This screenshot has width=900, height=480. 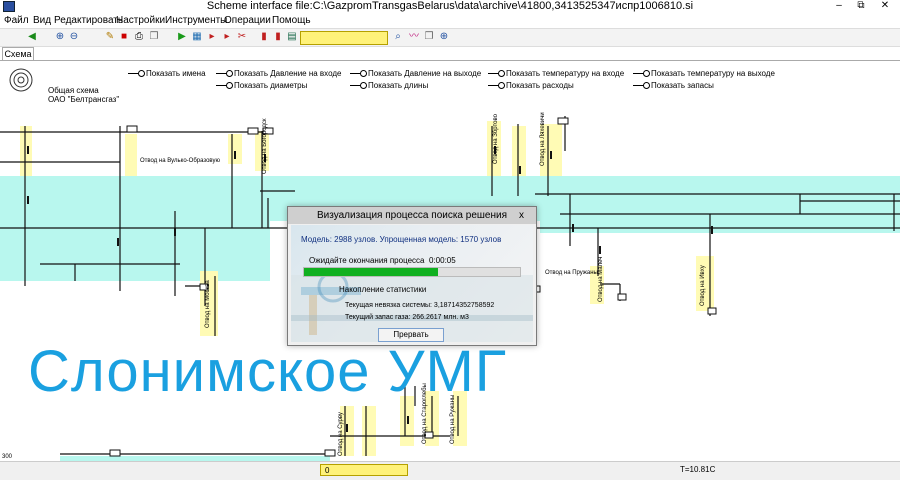 What do you see at coordinates (414, 37) in the screenshot?
I see `chart-icon: 〰` at bounding box center [414, 37].